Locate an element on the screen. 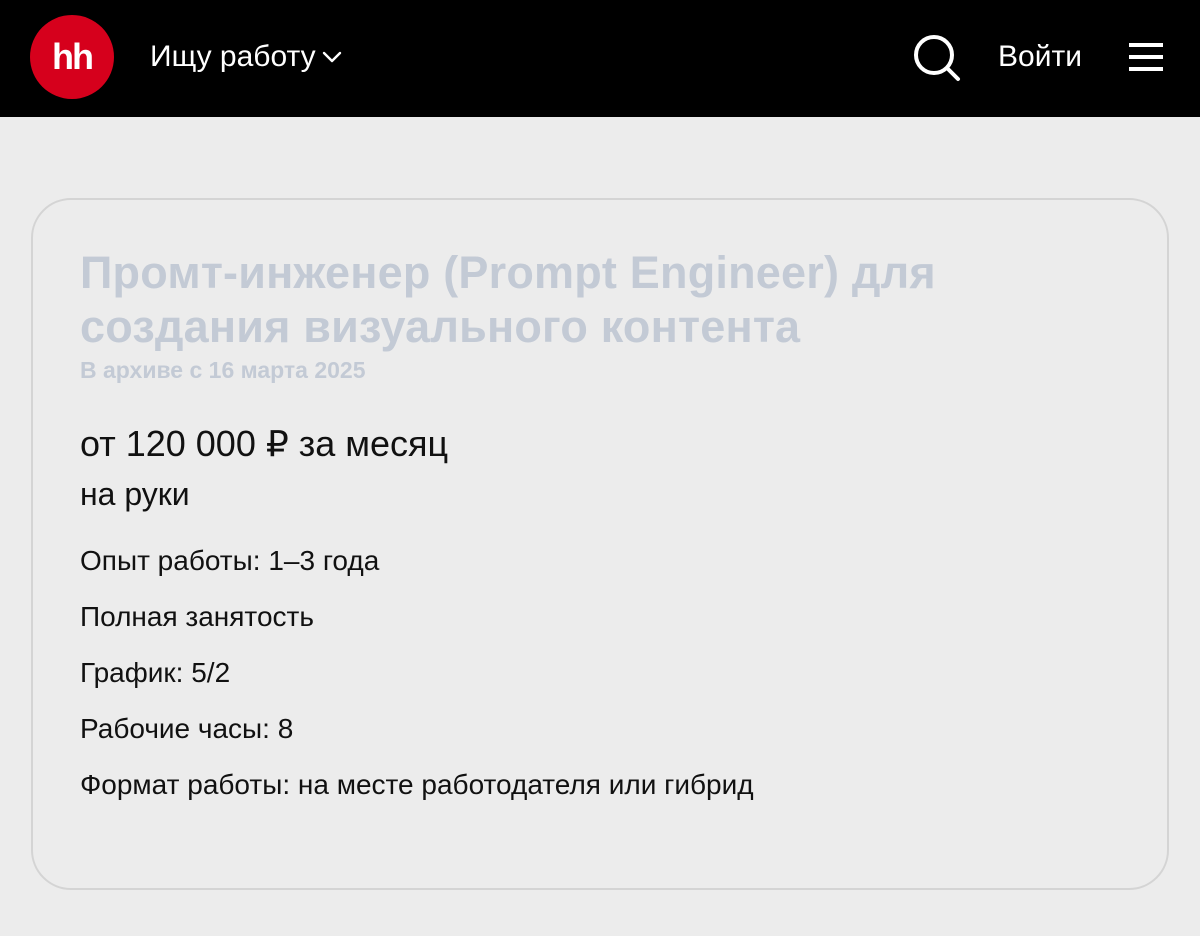 Image resolution: width=1200 pixels, height=936 pixels. logo-text: hh is located at coordinates (73, 56).